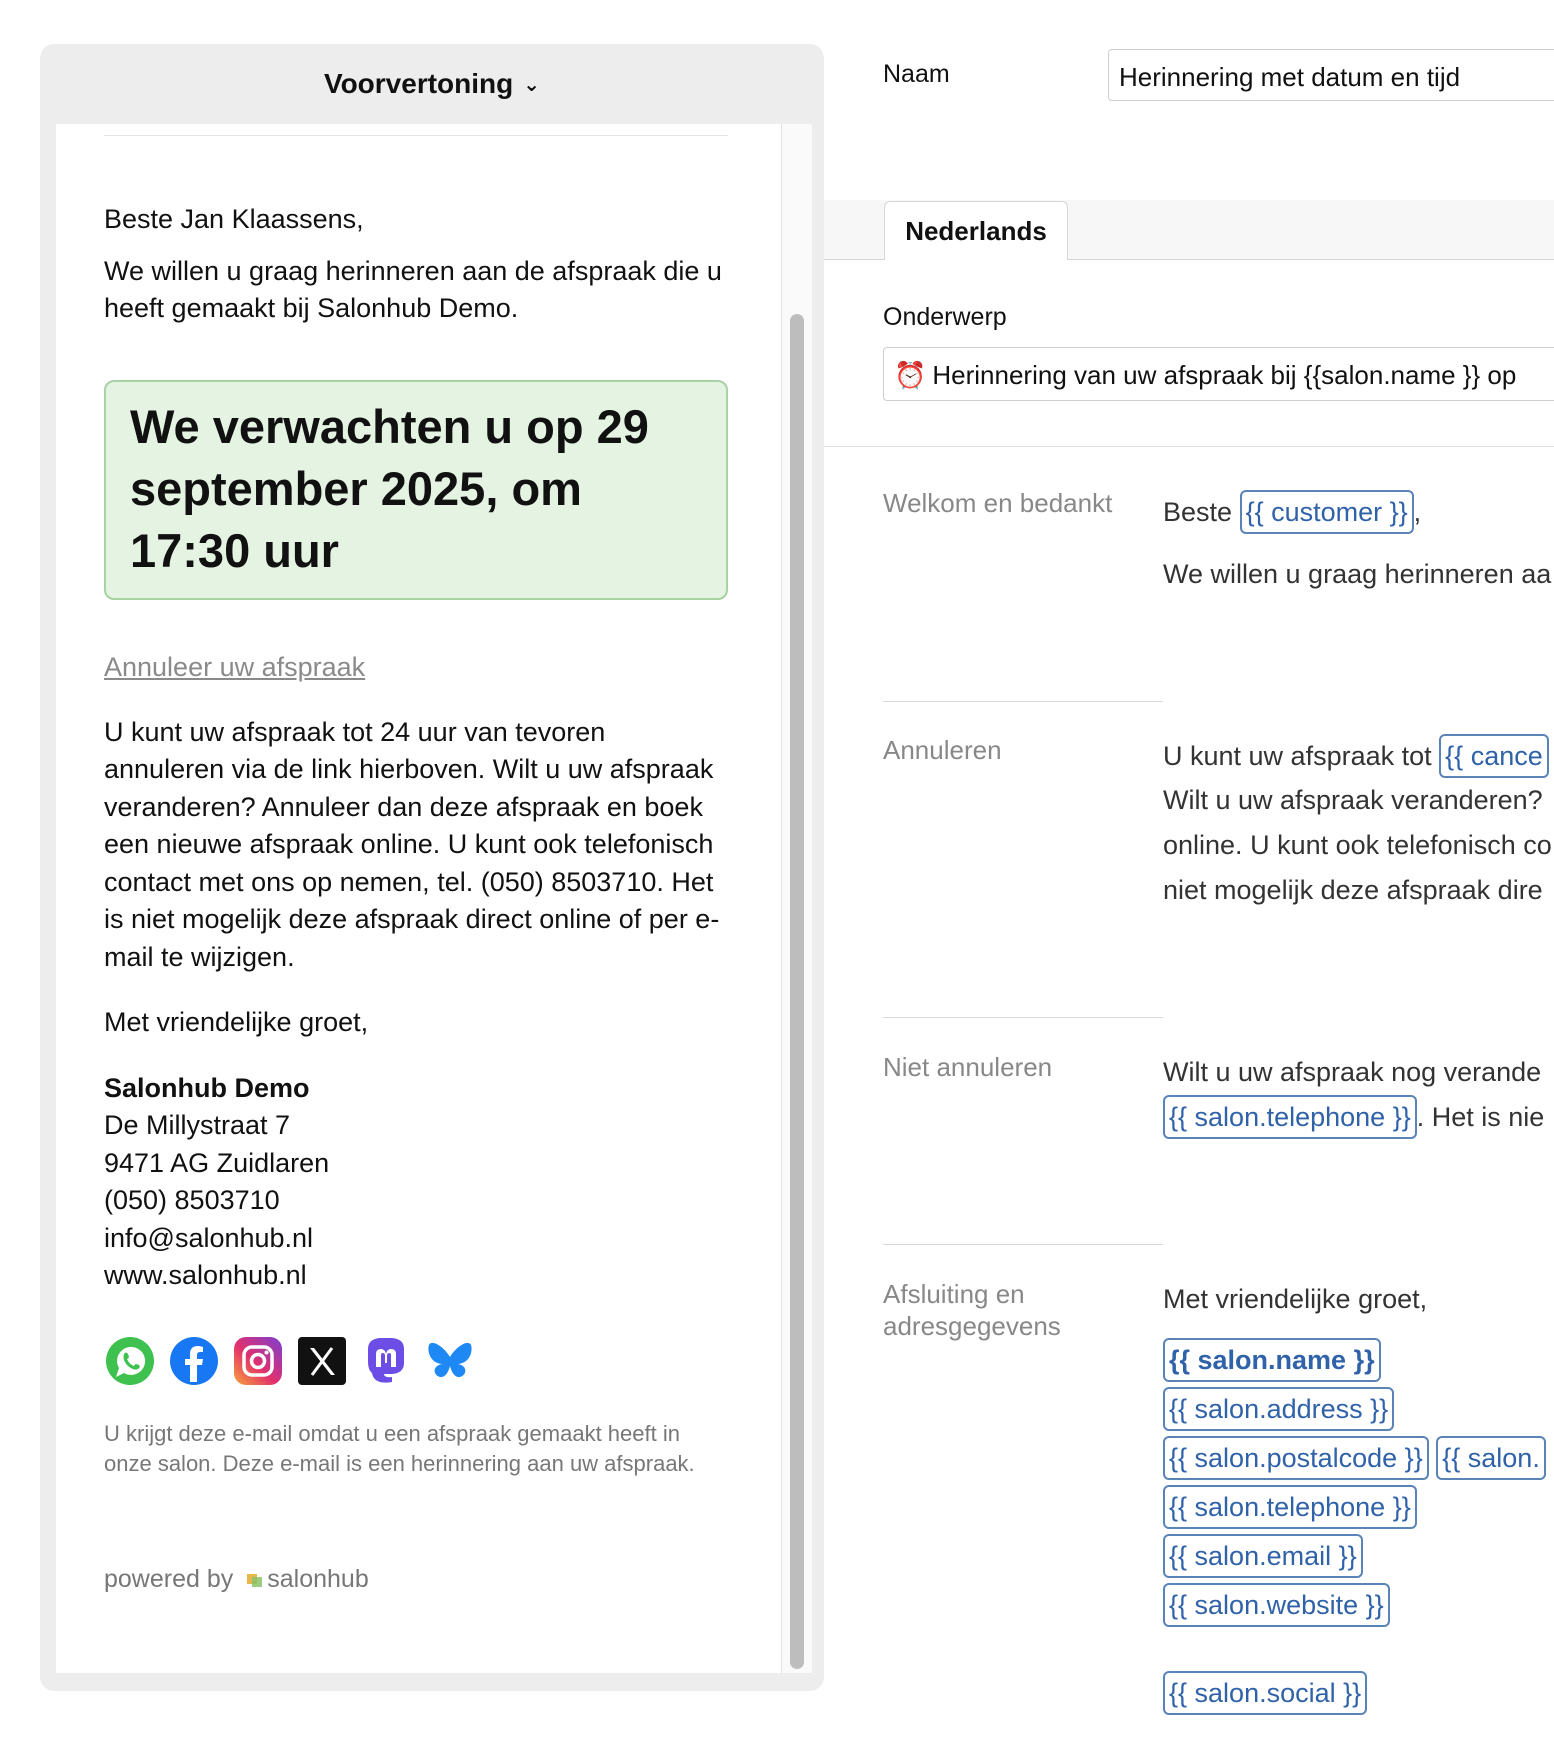  What do you see at coordinates (1296, 1458) in the screenshot?
I see `tag-salon-postalcode: {{ salon.postalcode }}` at bounding box center [1296, 1458].